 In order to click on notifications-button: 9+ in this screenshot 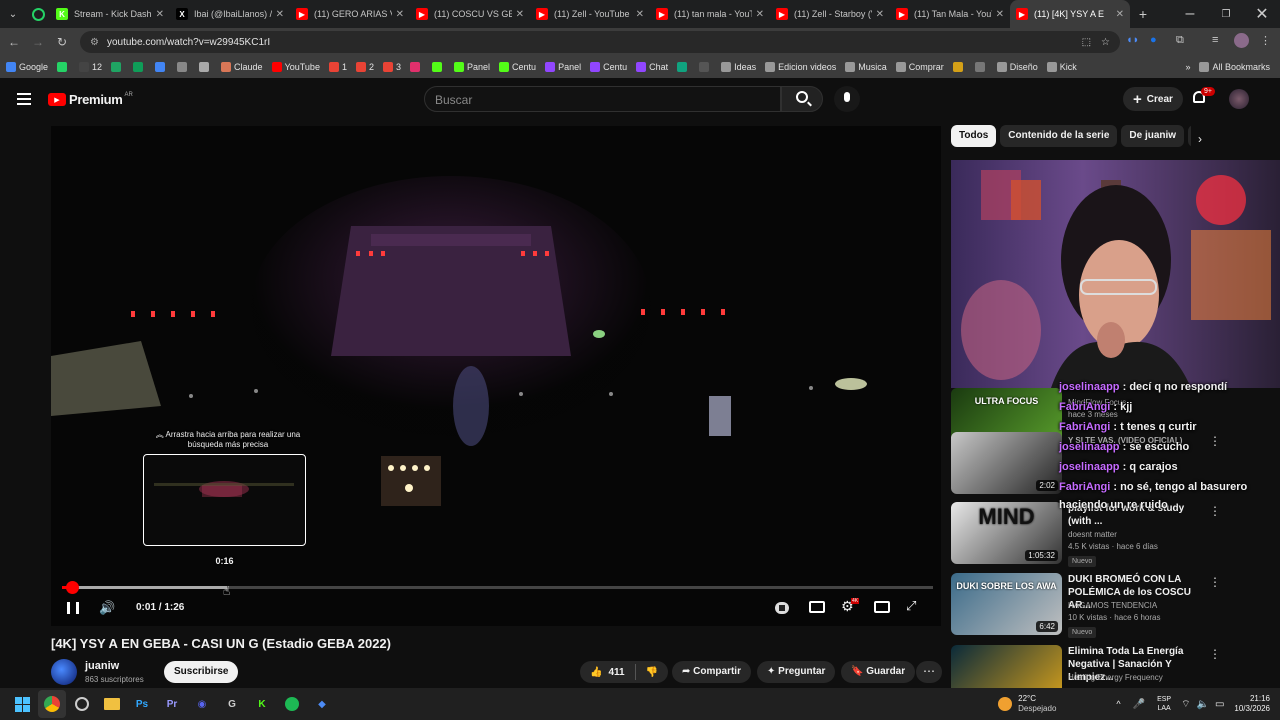, I will do `click(1204, 96)`.